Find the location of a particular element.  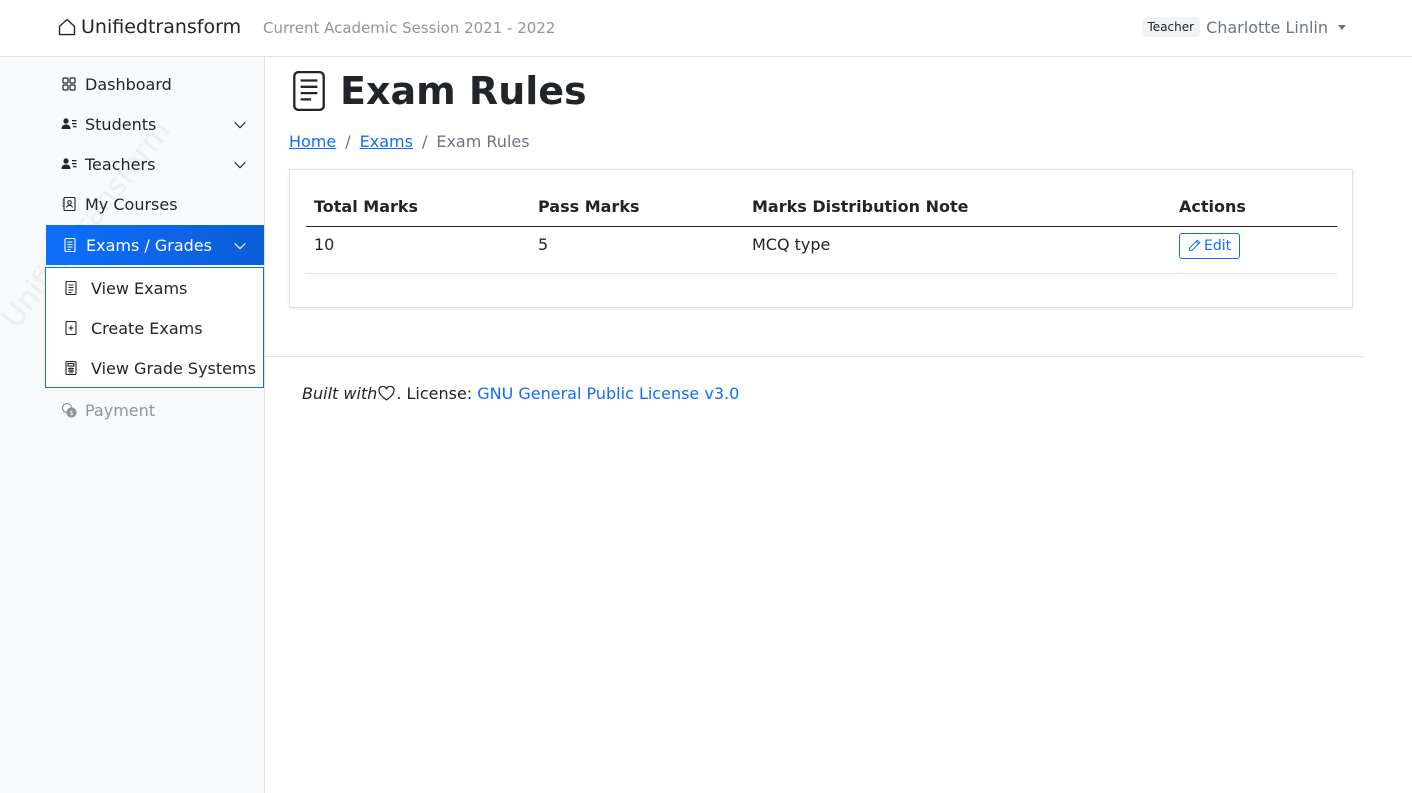

sidebar-item-label: Teachers is located at coordinates (120, 164).